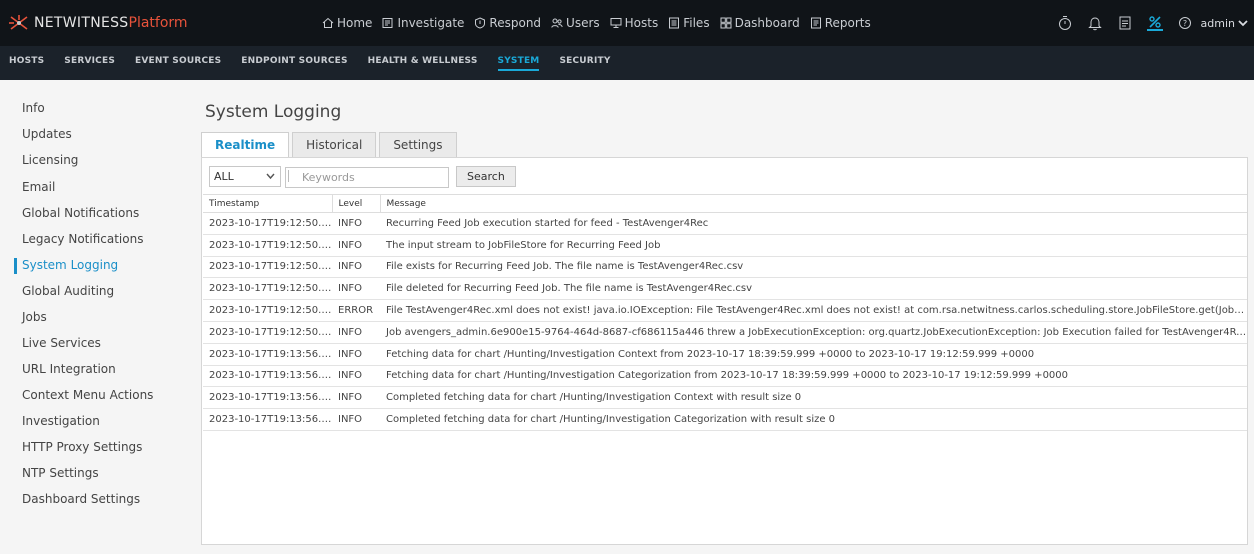 This screenshot has width=1254, height=554. Describe the element at coordinates (82, 447) in the screenshot. I see `sidebar-item-http-proxy-settings: HTTP Proxy Settings` at that location.